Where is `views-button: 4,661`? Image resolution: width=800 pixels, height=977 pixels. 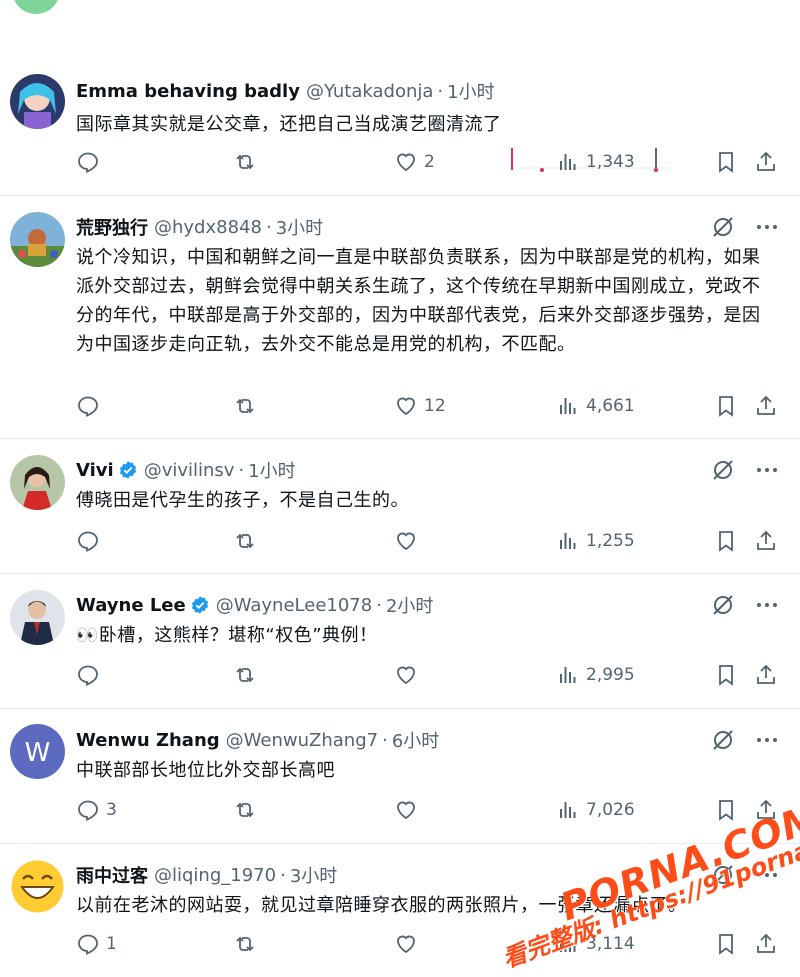
views-button: 4,661 is located at coordinates (595, 406).